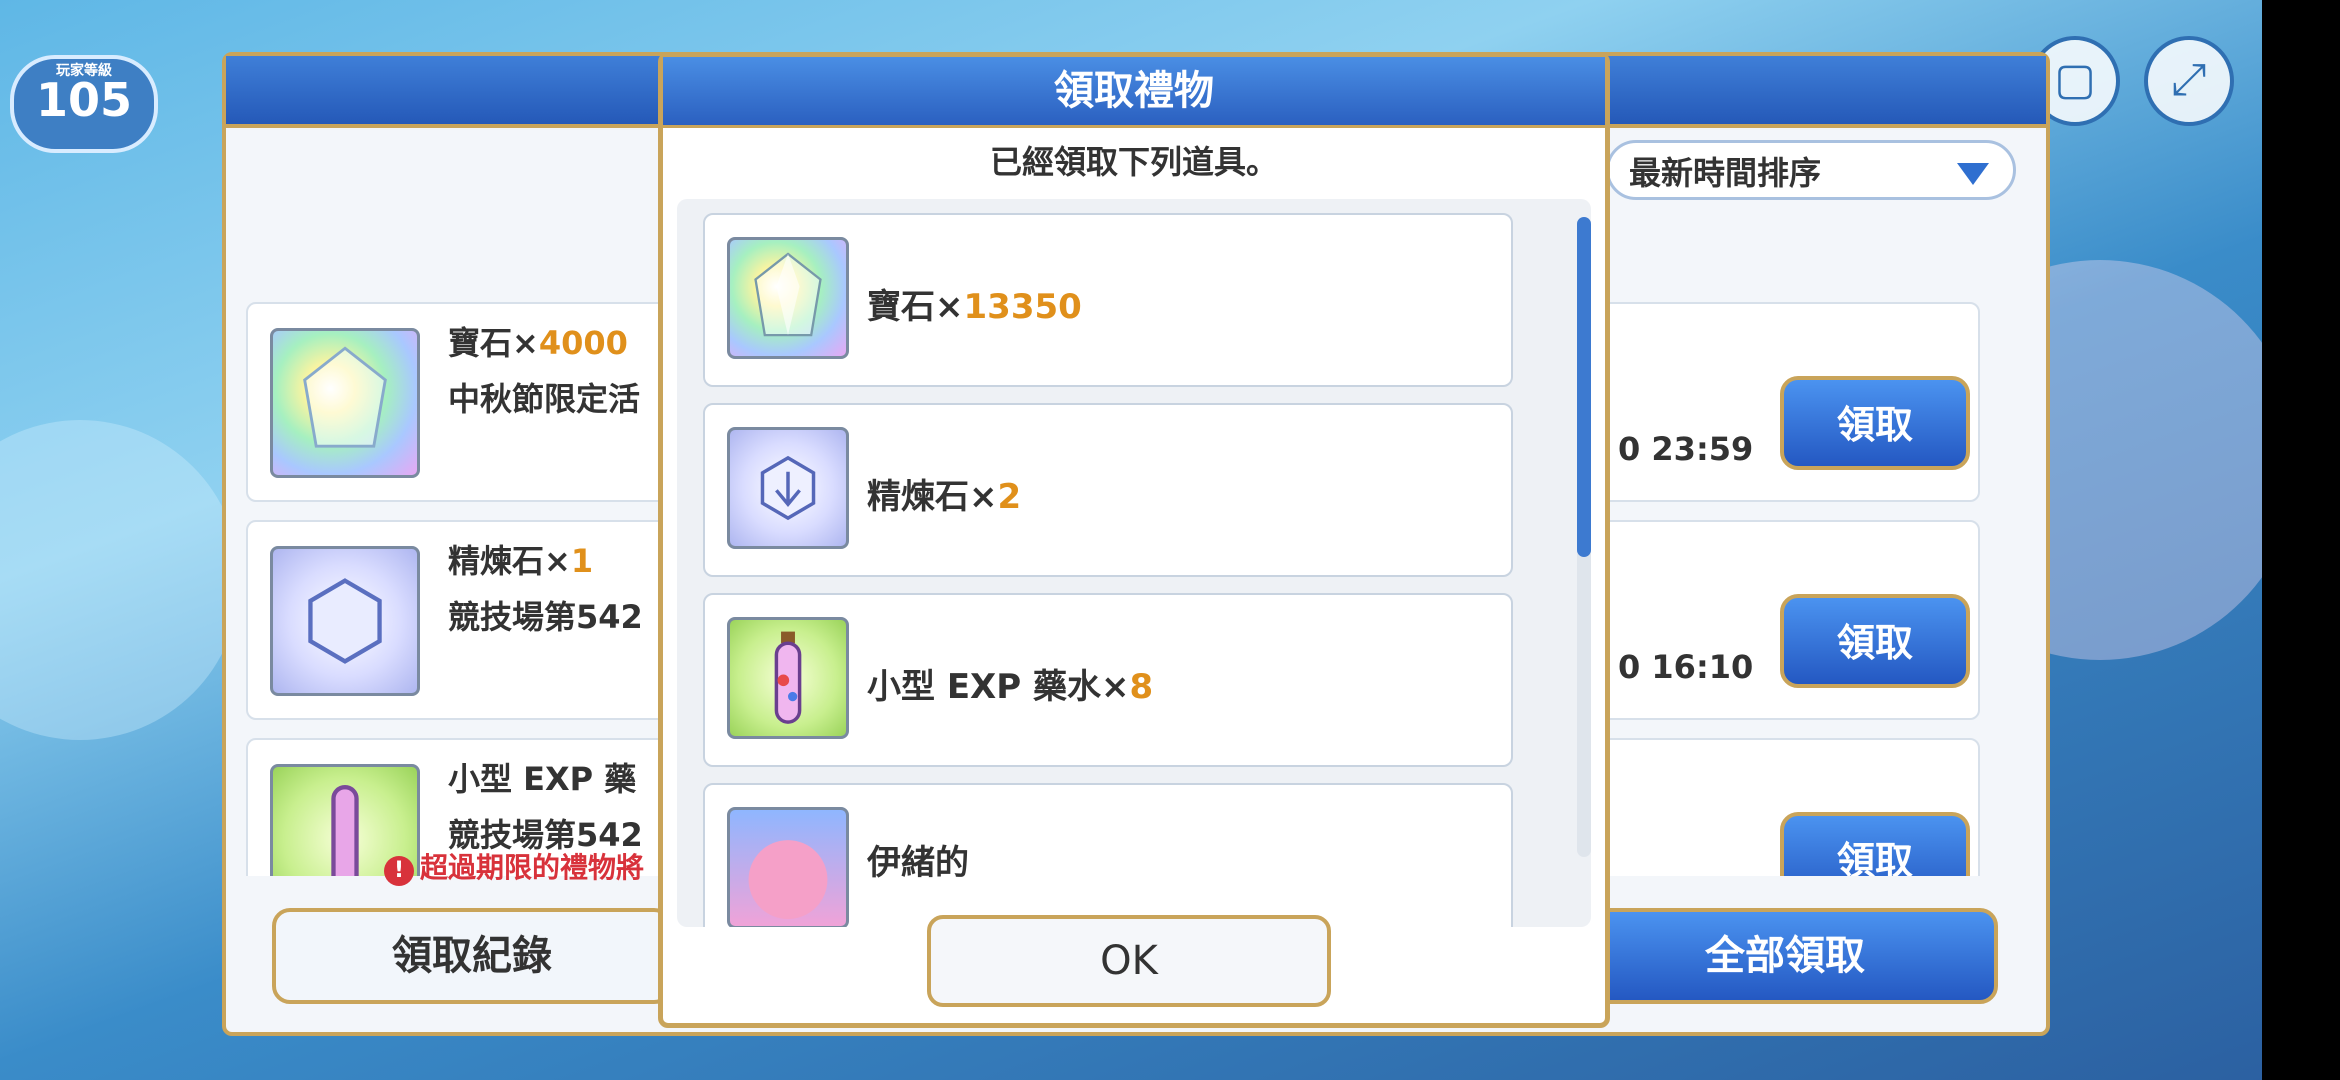  Describe the element at coordinates (788, 867) in the screenshot. I see `character-card-icon` at that location.